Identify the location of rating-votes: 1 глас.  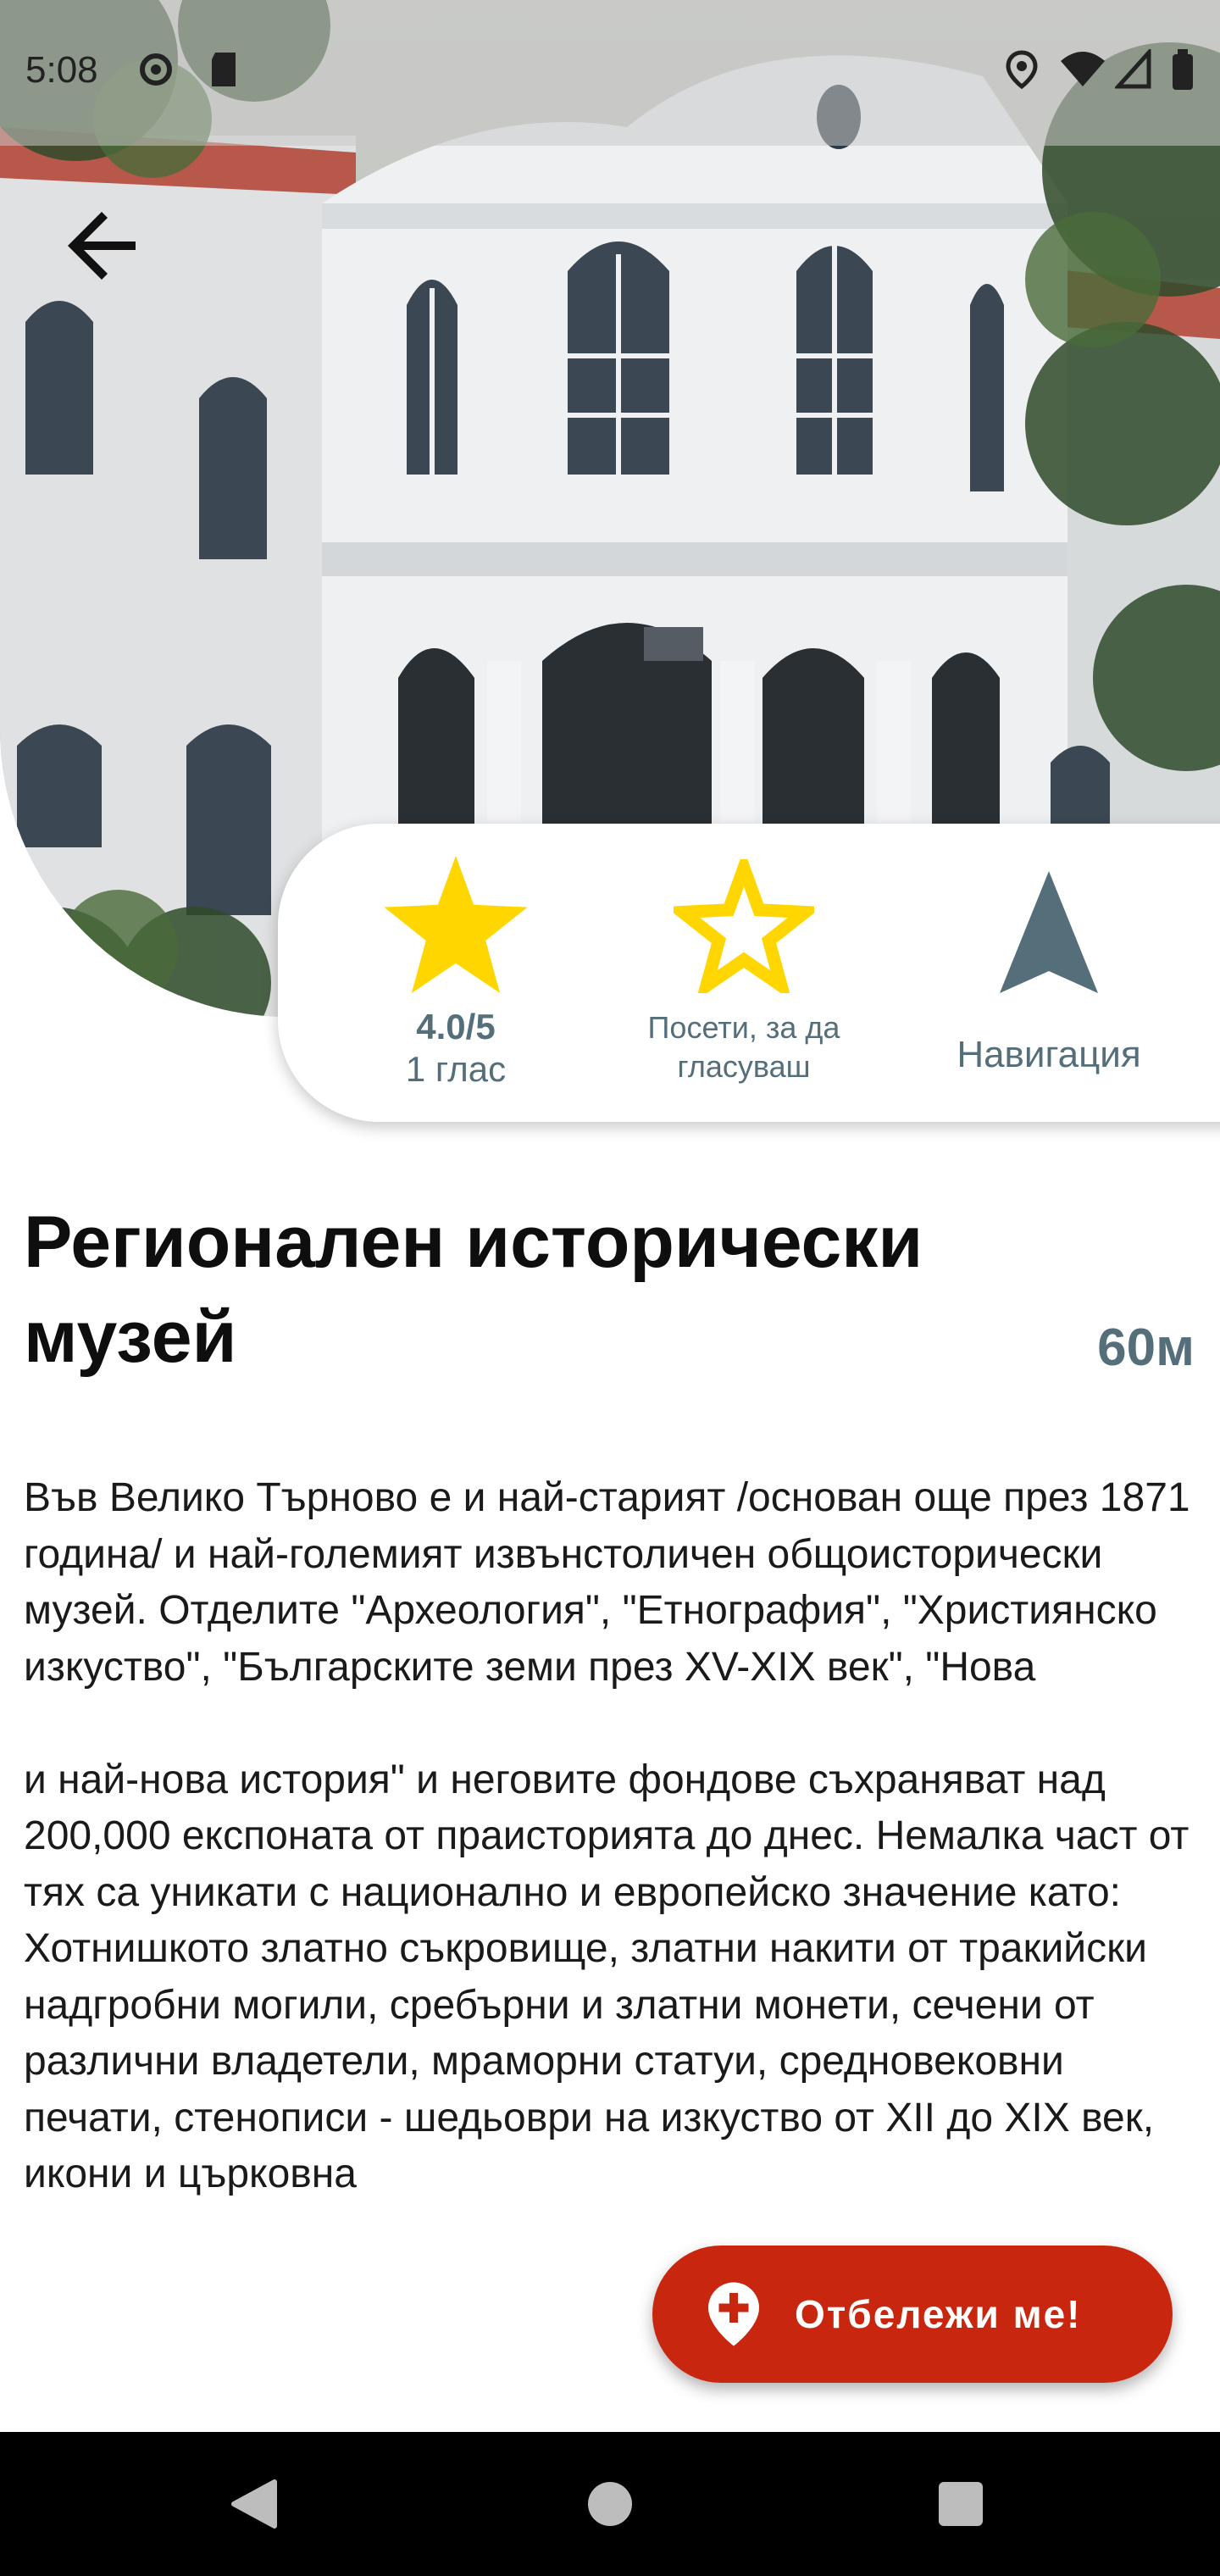
(456, 1069).